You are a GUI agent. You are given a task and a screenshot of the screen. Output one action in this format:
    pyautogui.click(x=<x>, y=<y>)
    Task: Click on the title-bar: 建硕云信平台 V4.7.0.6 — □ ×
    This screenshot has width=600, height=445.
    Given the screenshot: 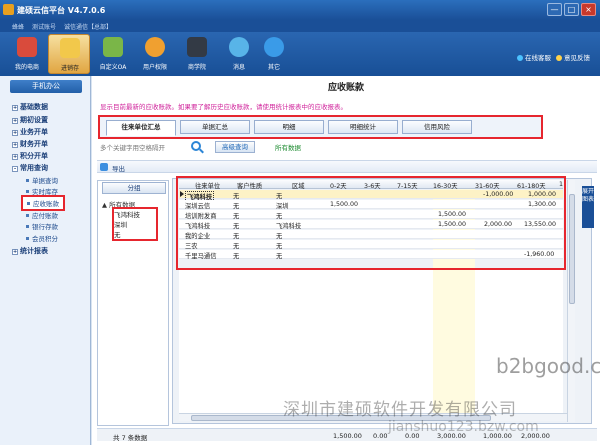 What is the action you would take?
    pyautogui.click(x=300, y=10)
    